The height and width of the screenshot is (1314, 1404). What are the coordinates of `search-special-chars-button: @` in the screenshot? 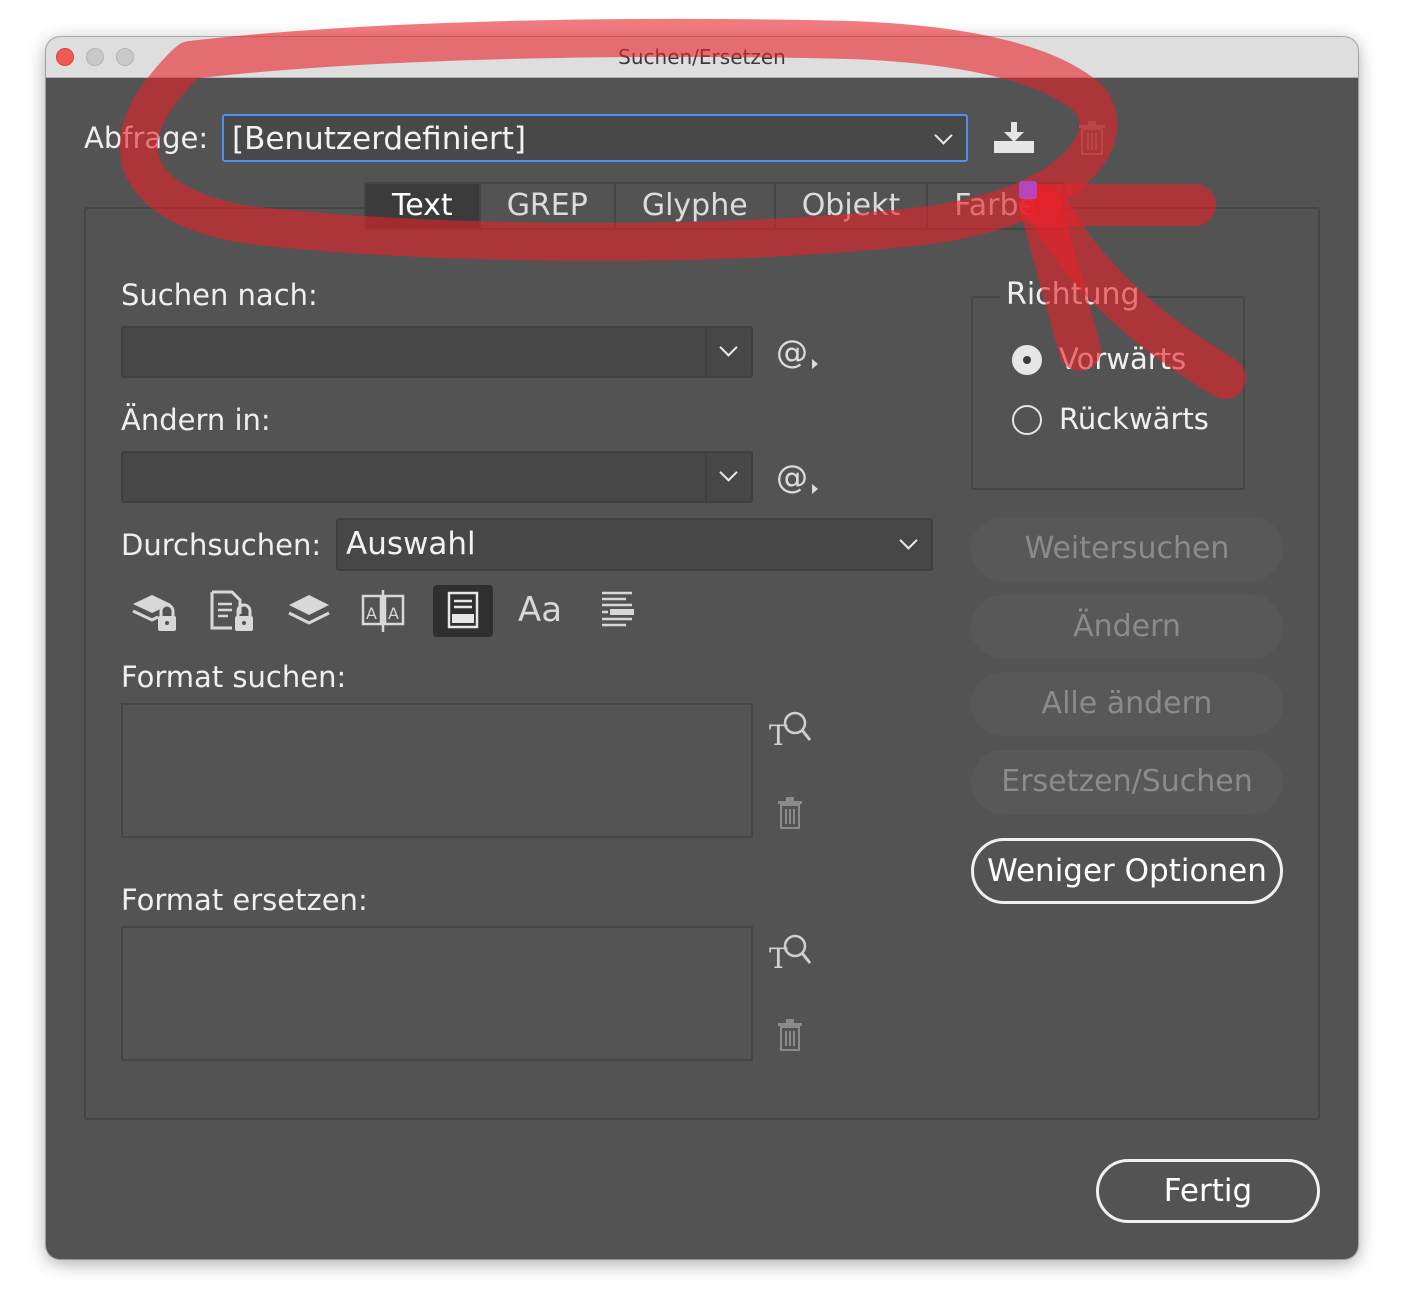 It's located at (800, 353).